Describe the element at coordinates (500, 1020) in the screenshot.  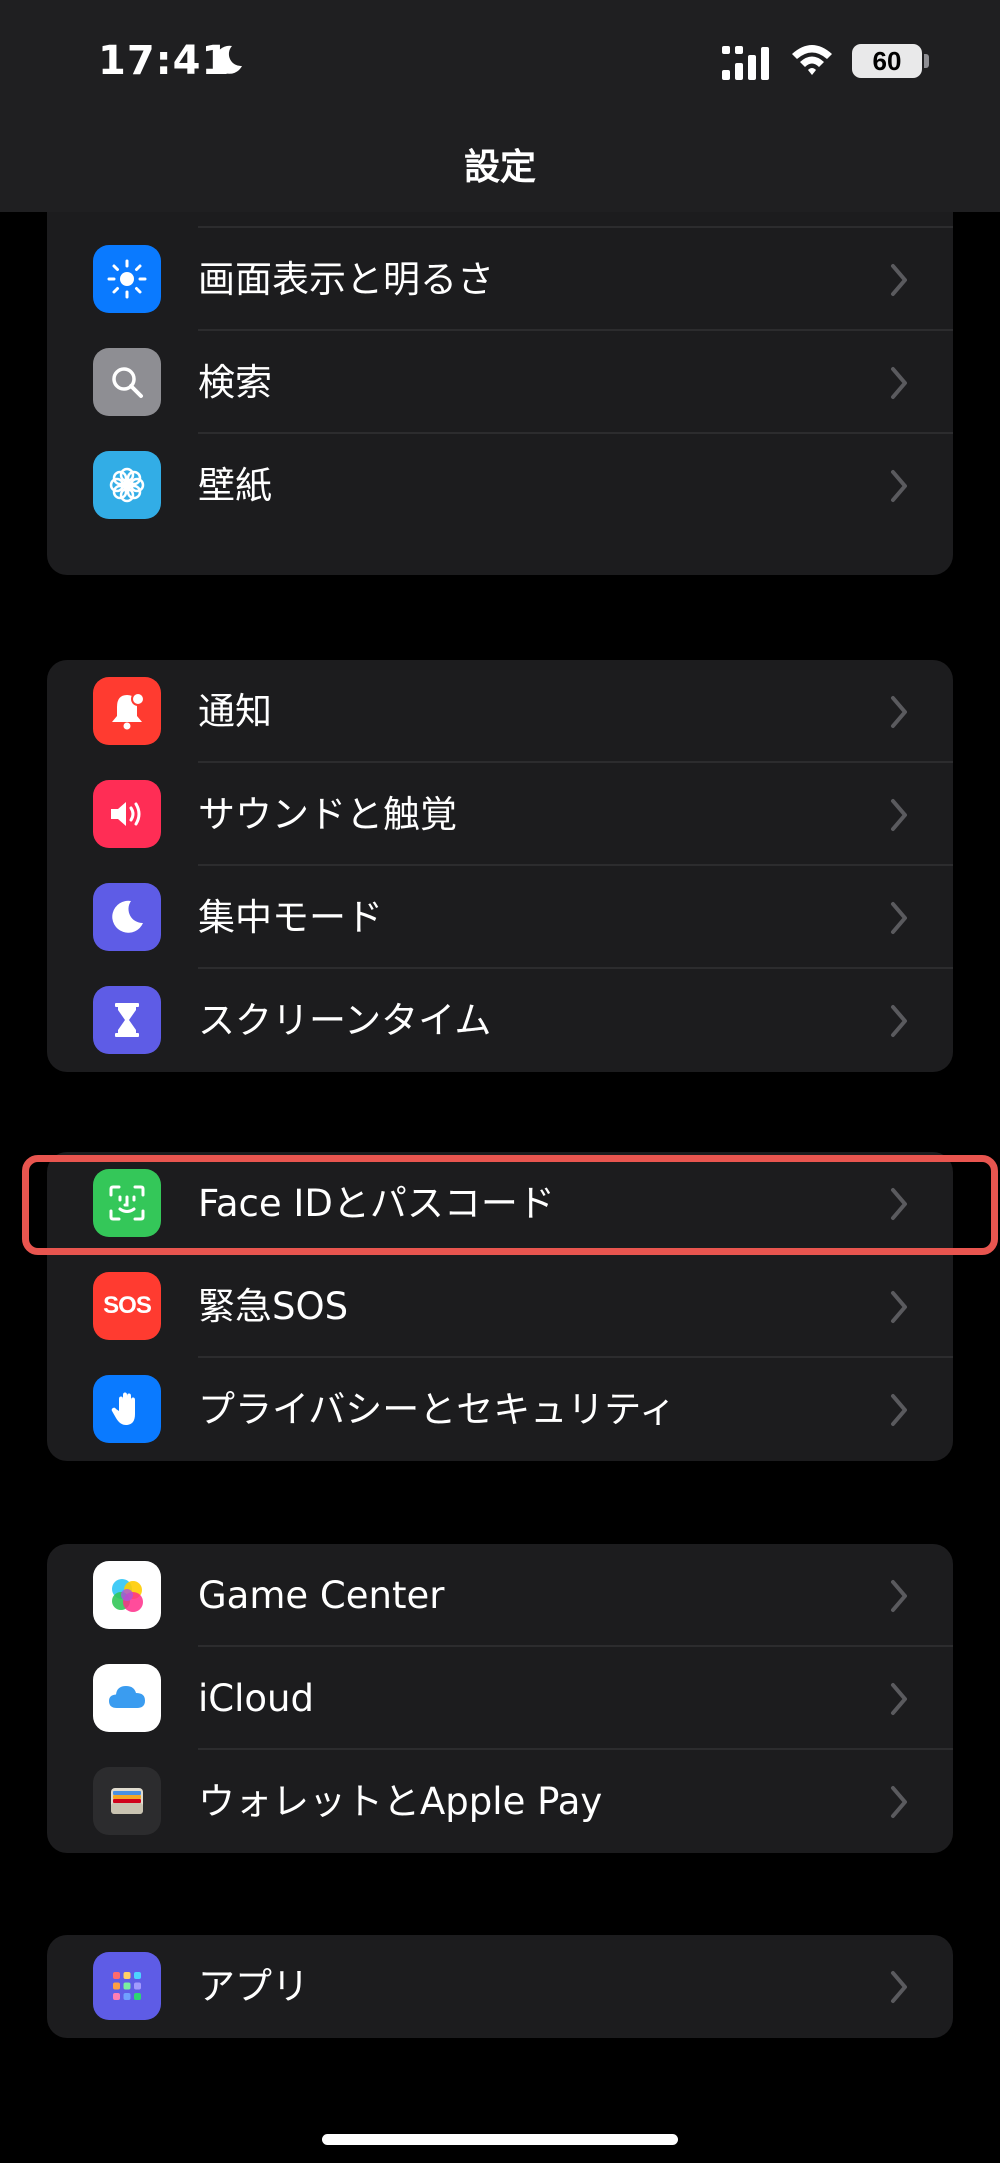
I see `settings-row-screen-time: スクリーンタイム` at that location.